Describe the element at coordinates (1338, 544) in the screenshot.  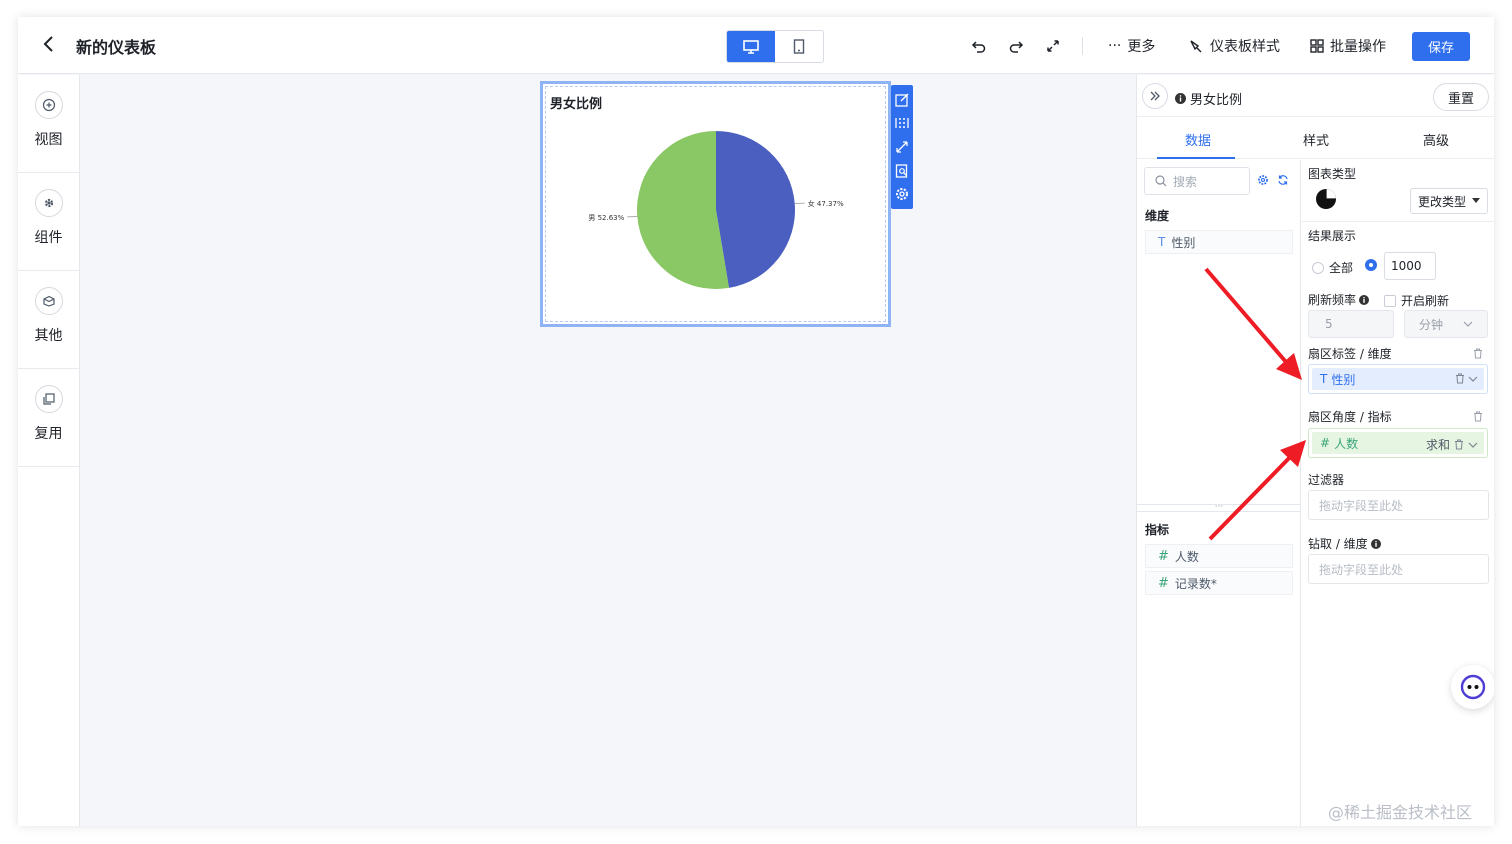
I see `drill-label-text: 钻取 / 维度` at that location.